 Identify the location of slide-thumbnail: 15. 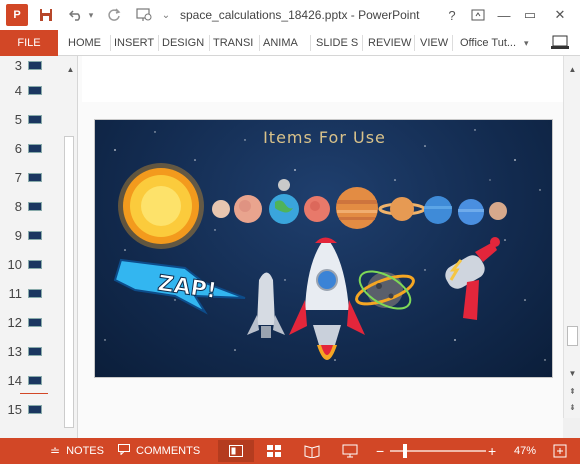
(31, 410).